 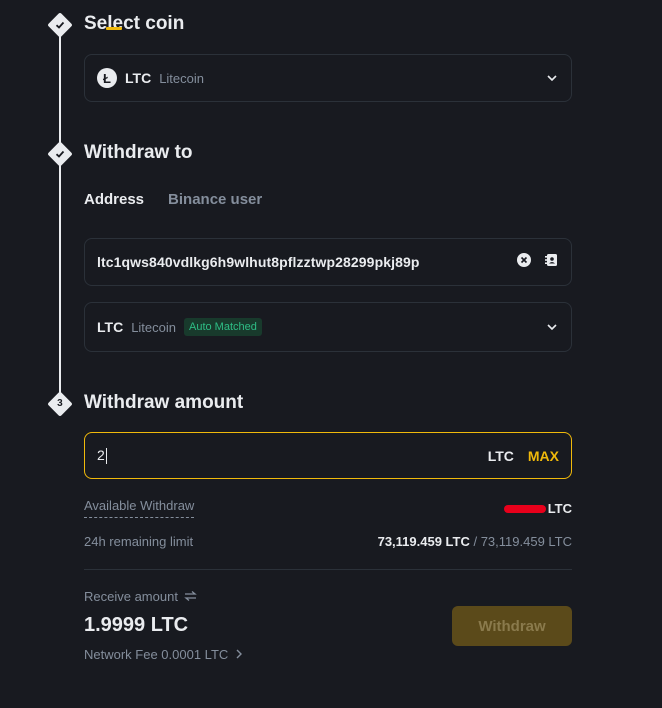 I want to click on step-3-number: 3, so click(x=60, y=403).